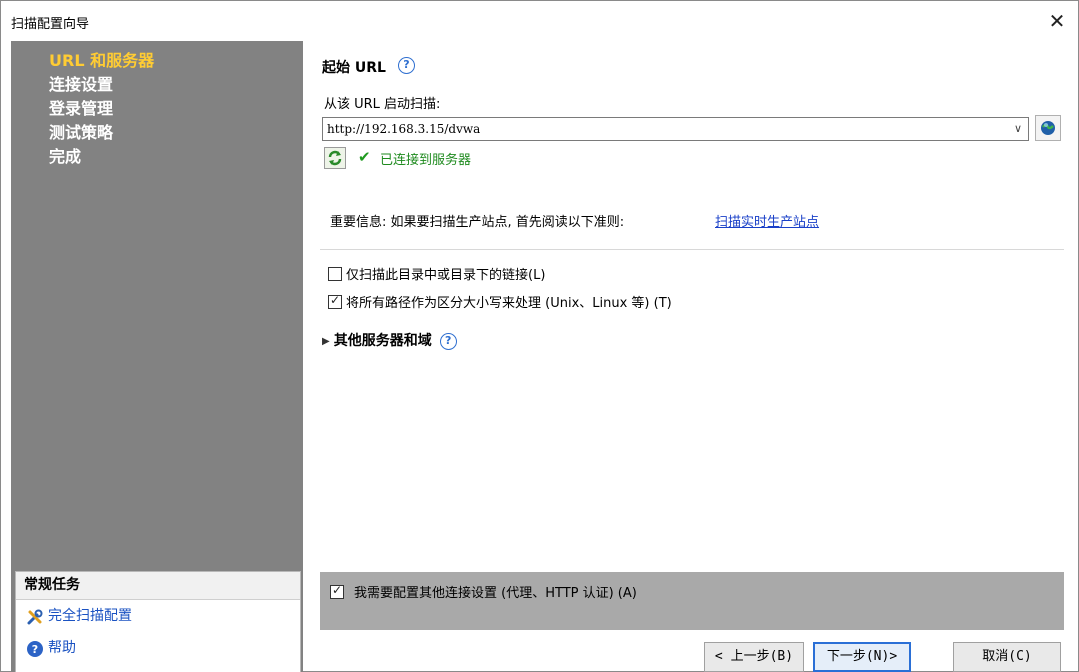  Describe the element at coordinates (448, 341) in the screenshot. I see `other-servers-help-icon: ?` at that location.